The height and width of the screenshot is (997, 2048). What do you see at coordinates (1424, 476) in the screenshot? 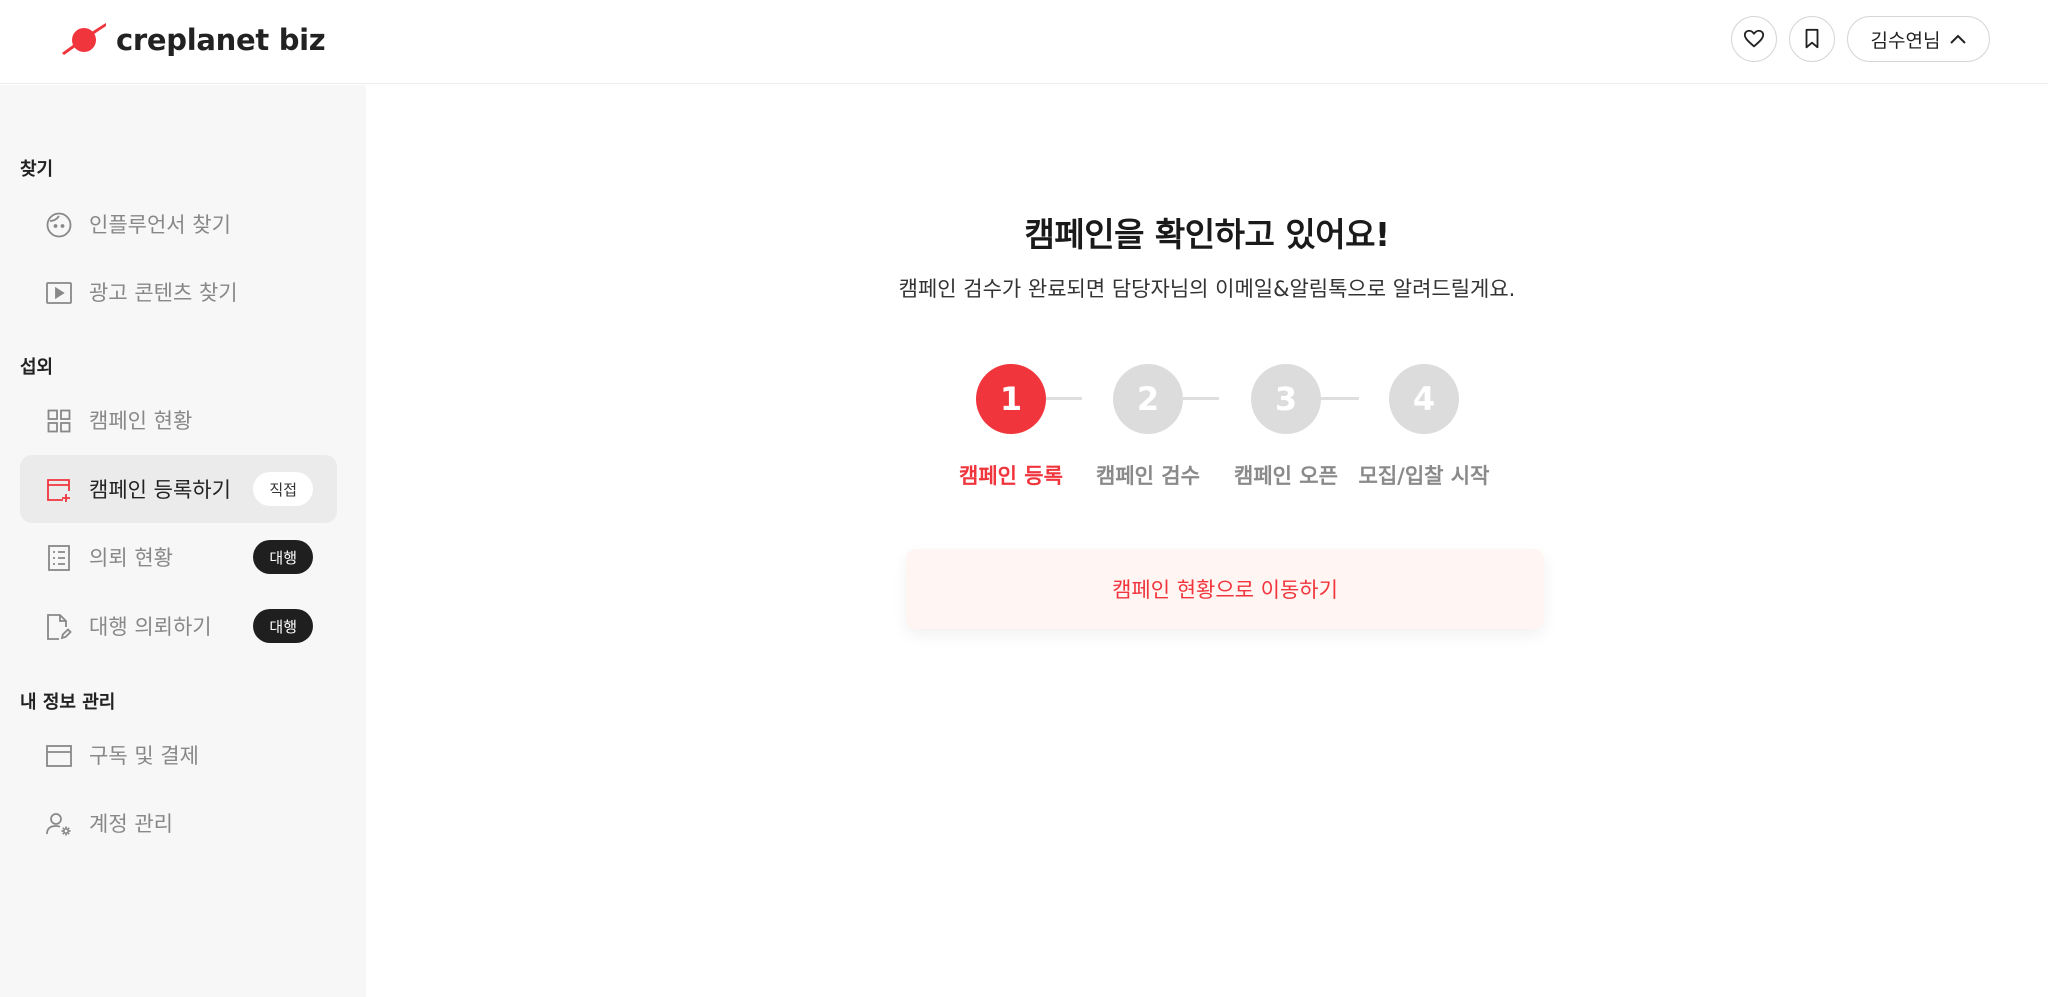
I see `step-4-label: 모집/입찰 시작` at bounding box center [1424, 476].